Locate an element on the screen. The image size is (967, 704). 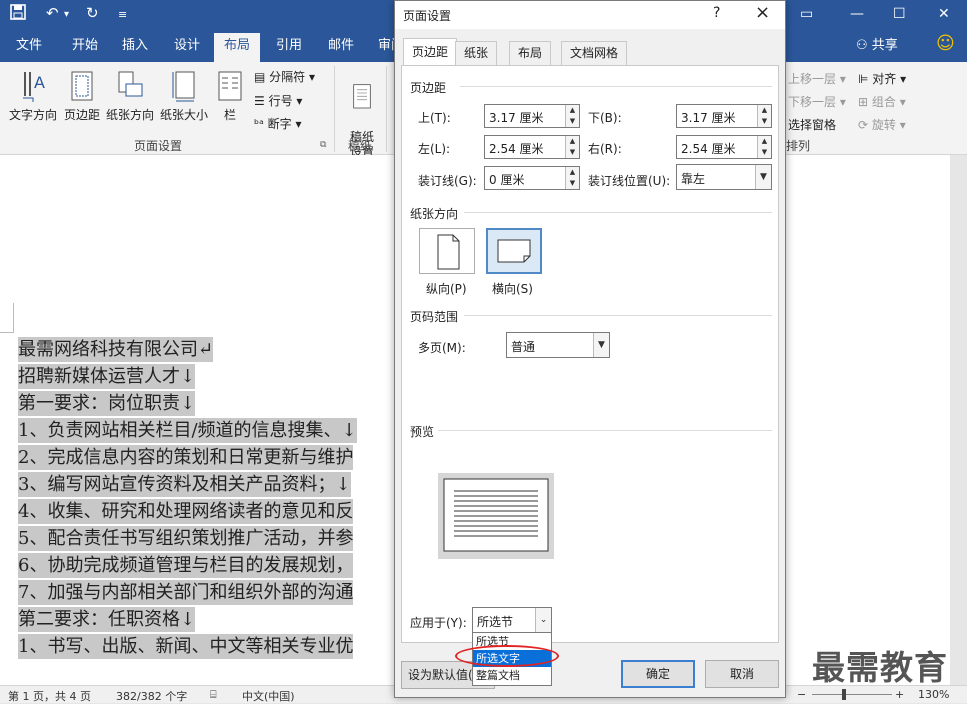
share-button: ⚇ 共享 is located at coordinates (877, 49).